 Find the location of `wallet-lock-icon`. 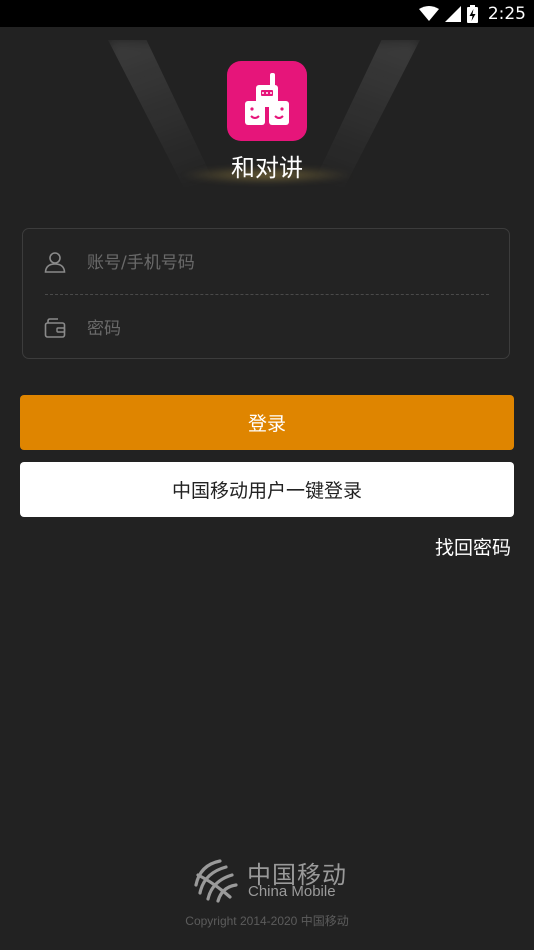

wallet-lock-icon is located at coordinates (55, 328).